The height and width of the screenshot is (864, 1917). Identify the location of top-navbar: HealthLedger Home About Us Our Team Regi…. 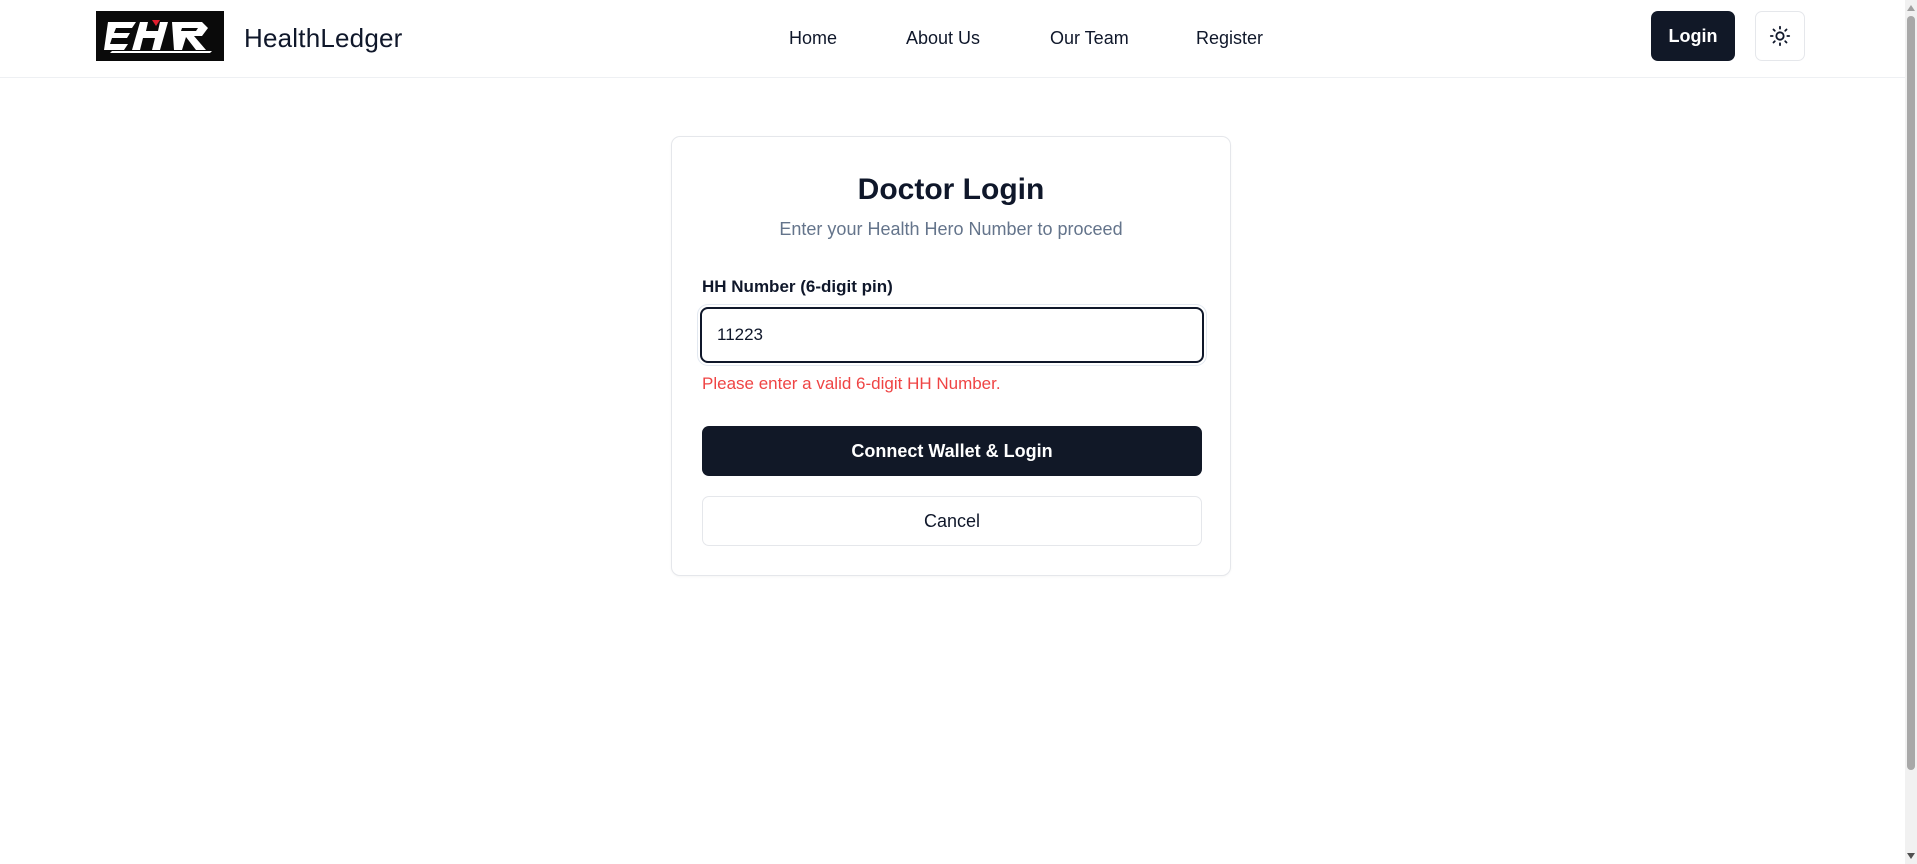
(952, 39).